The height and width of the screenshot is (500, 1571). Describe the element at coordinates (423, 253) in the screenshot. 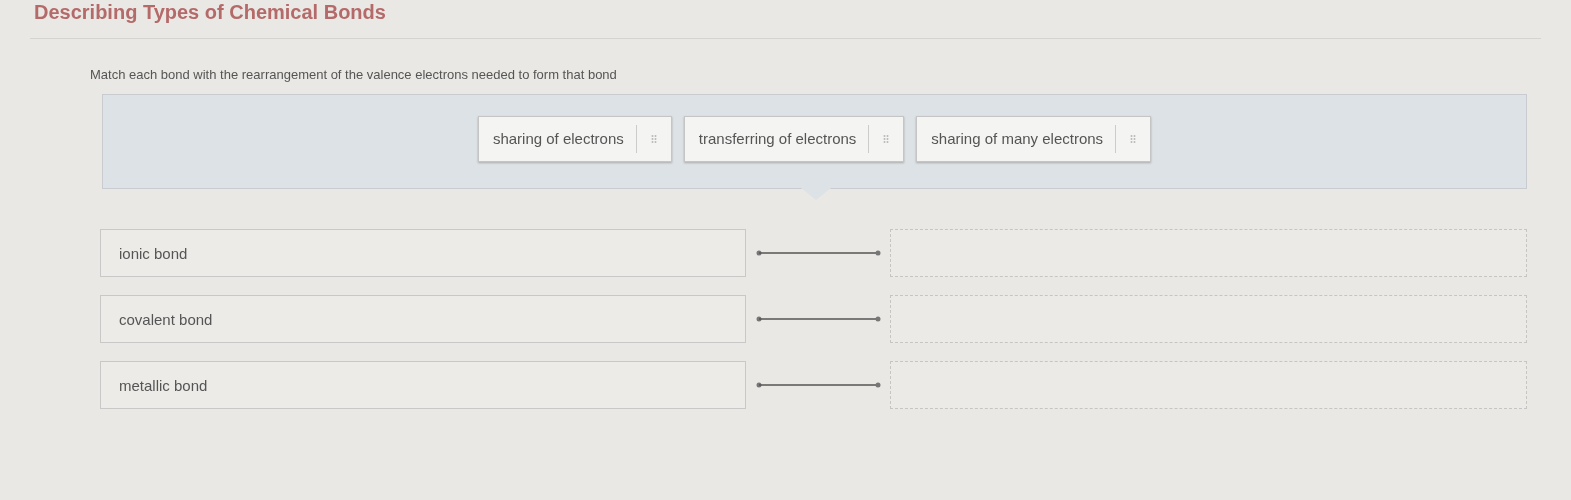

I see `term-box: ionic bond` at that location.